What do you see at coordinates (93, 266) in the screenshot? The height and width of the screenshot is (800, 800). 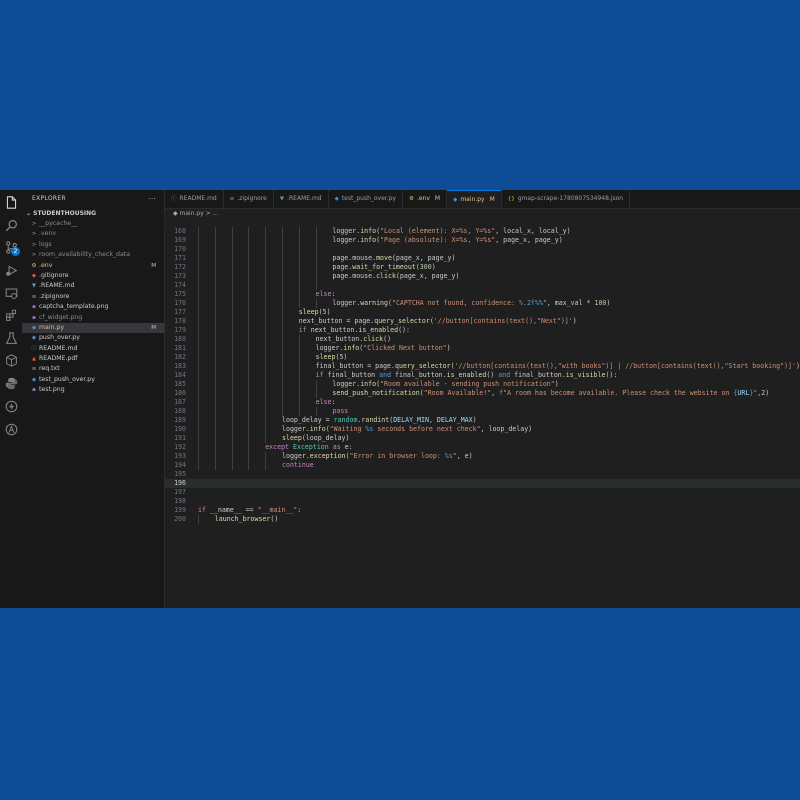 I see `file-tree-item: ⚙ .env M` at bounding box center [93, 266].